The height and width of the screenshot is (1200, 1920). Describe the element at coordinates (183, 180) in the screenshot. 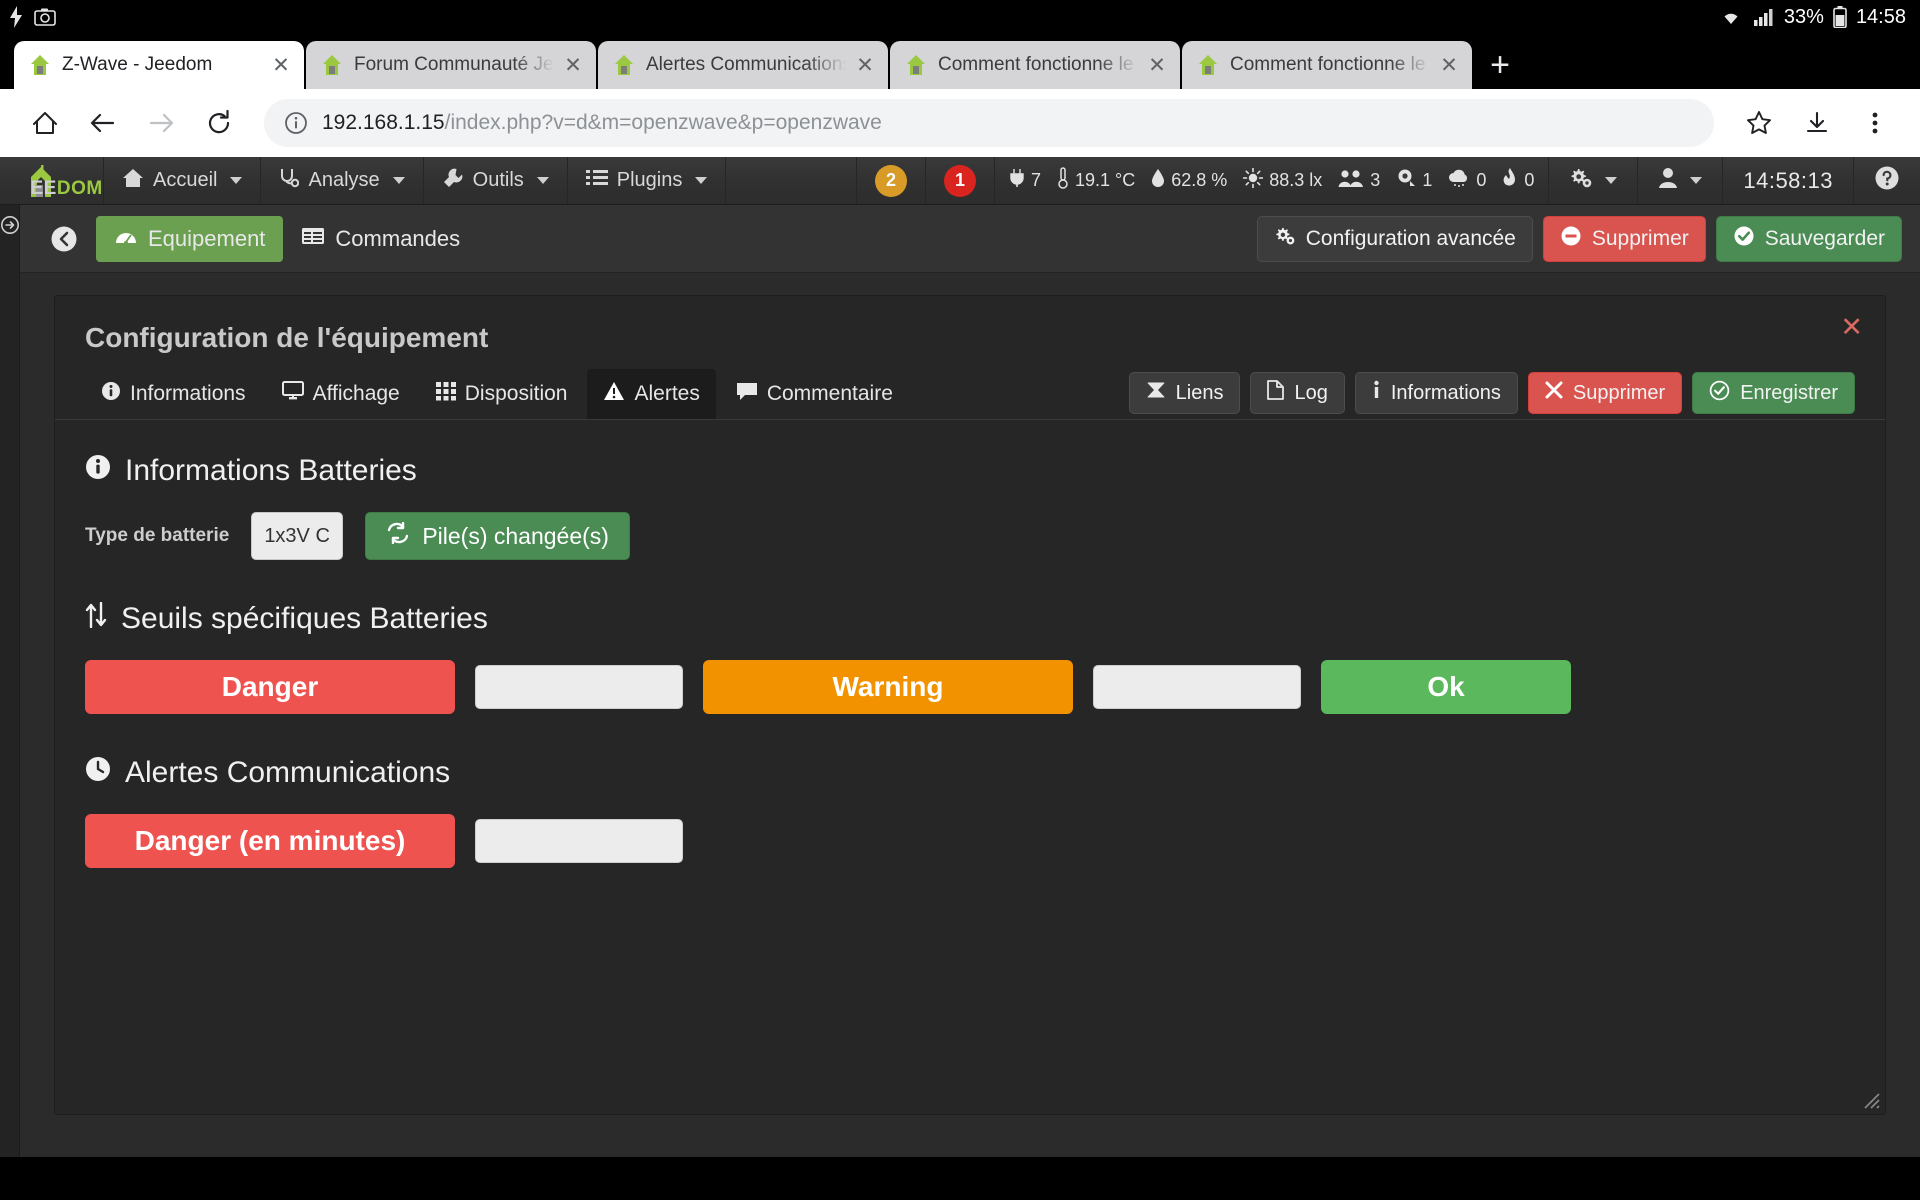

I see `nav-menu-accueil: Accueil` at that location.